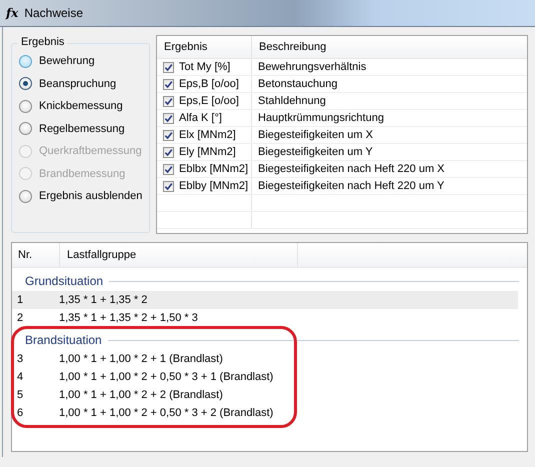 The width and height of the screenshot is (535, 467). I want to click on row-number: 6, so click(20, 413).